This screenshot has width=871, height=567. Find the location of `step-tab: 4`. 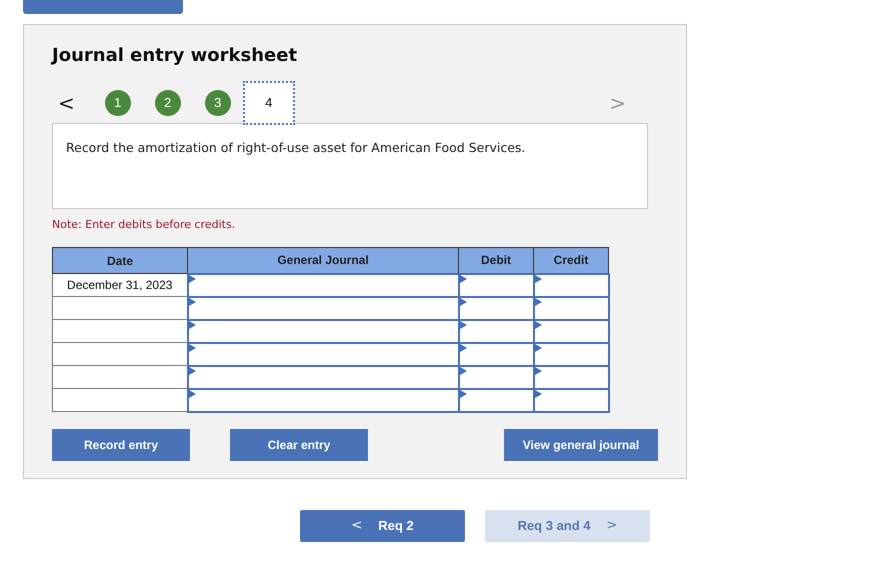

step-tab: 4 is located at coordinates (268, 102).